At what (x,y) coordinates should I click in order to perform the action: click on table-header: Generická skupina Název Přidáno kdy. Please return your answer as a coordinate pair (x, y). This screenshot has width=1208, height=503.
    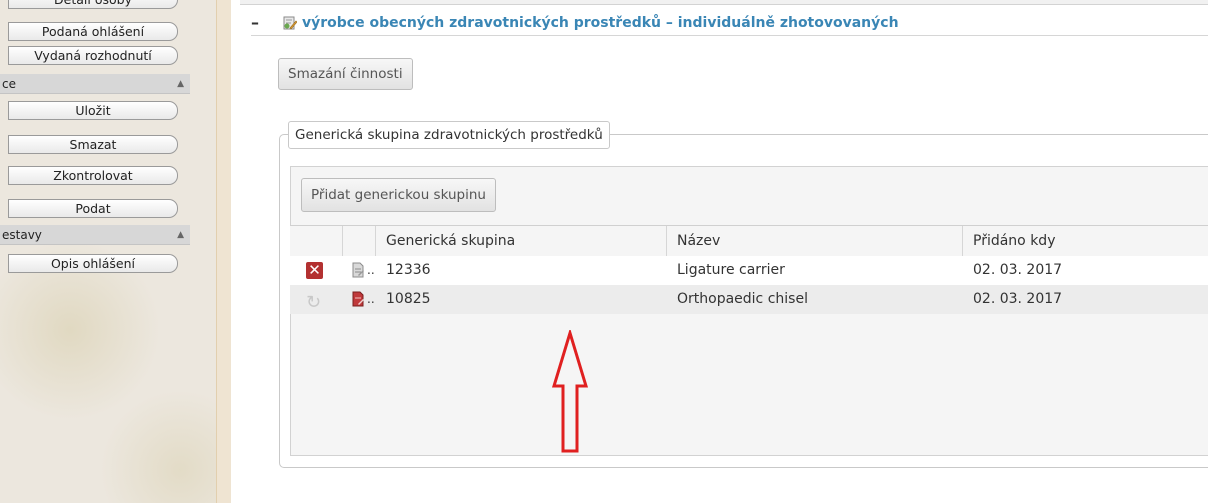
    Looking at the image, I should click on (749, 241).